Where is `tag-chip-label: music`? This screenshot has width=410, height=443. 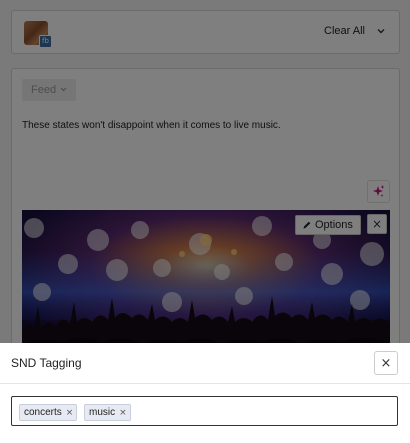 tag-chip-label: music is located at coordinates (102, 412).